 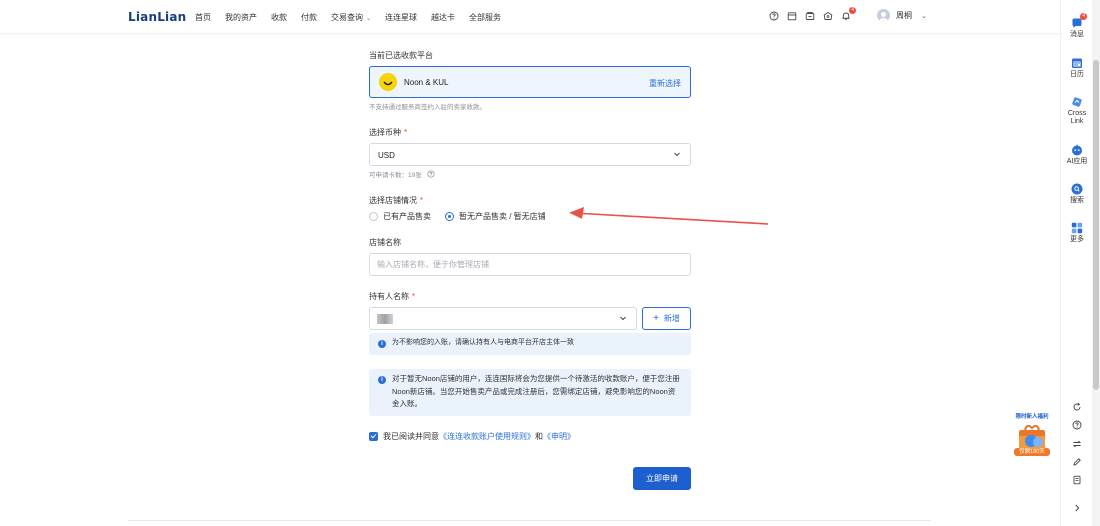 I want to click on ai-app-icon, so click(x=1077, y=150).